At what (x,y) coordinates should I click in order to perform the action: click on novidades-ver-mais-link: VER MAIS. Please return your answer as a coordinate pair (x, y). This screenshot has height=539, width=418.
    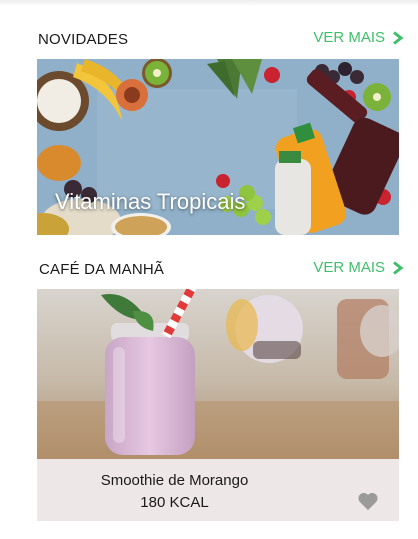
    Looking at the image, I should click on (358, 37).